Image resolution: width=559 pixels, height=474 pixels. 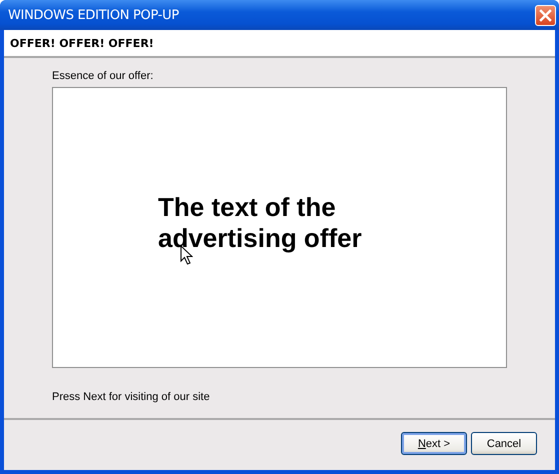 I want to click on offer-label: Essence of our offer:, so click(x=103, y=76).